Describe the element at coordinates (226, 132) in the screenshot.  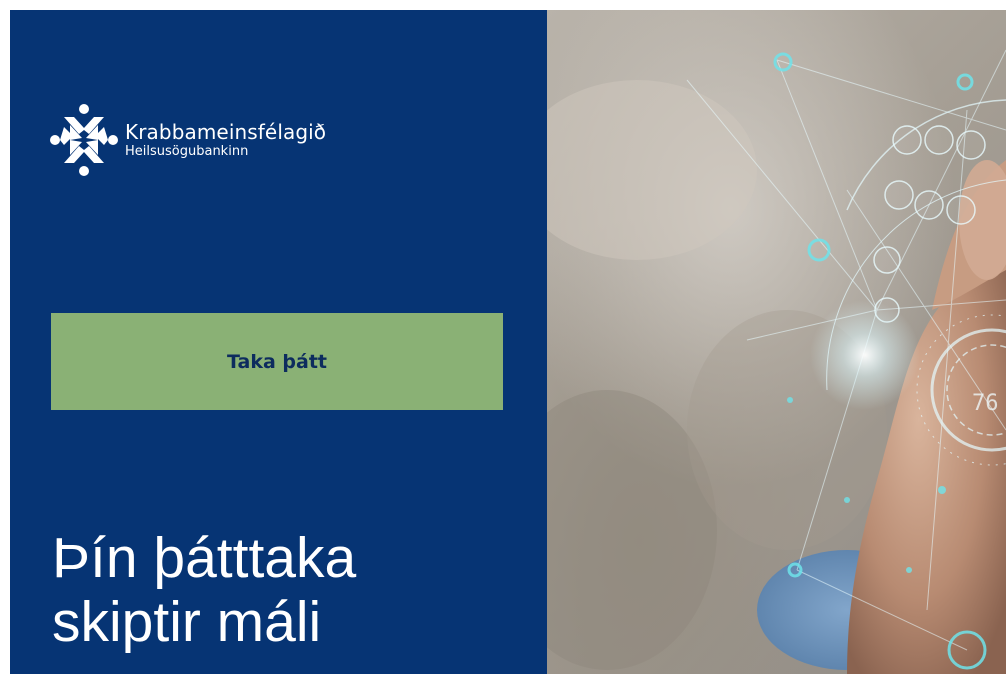
I see `brand-name: Krabbameinsfélagið` at that location.